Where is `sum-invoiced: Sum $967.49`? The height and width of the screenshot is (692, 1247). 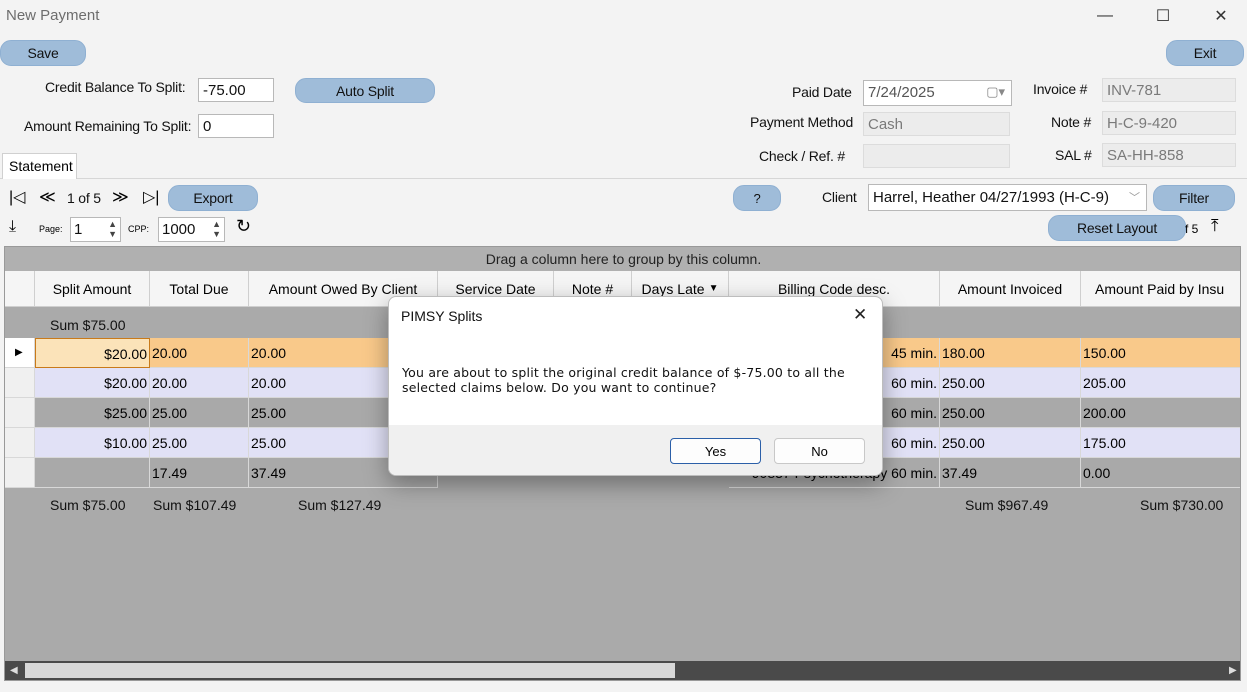 sum-invoiced: Sum $967.49 is located at coordinates (1007, 505).